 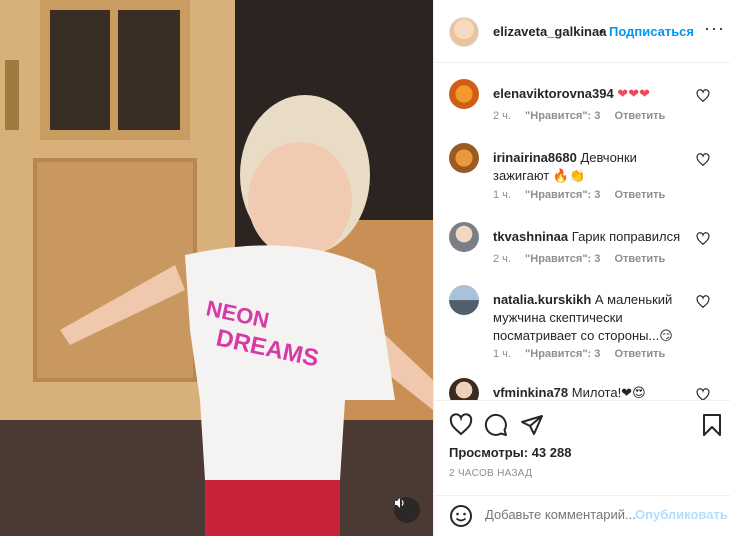 What do you see at coordinates (530, 392) in the screenshot?
I see `comment-username: vfminkina78` at bounding box center [530, 392].